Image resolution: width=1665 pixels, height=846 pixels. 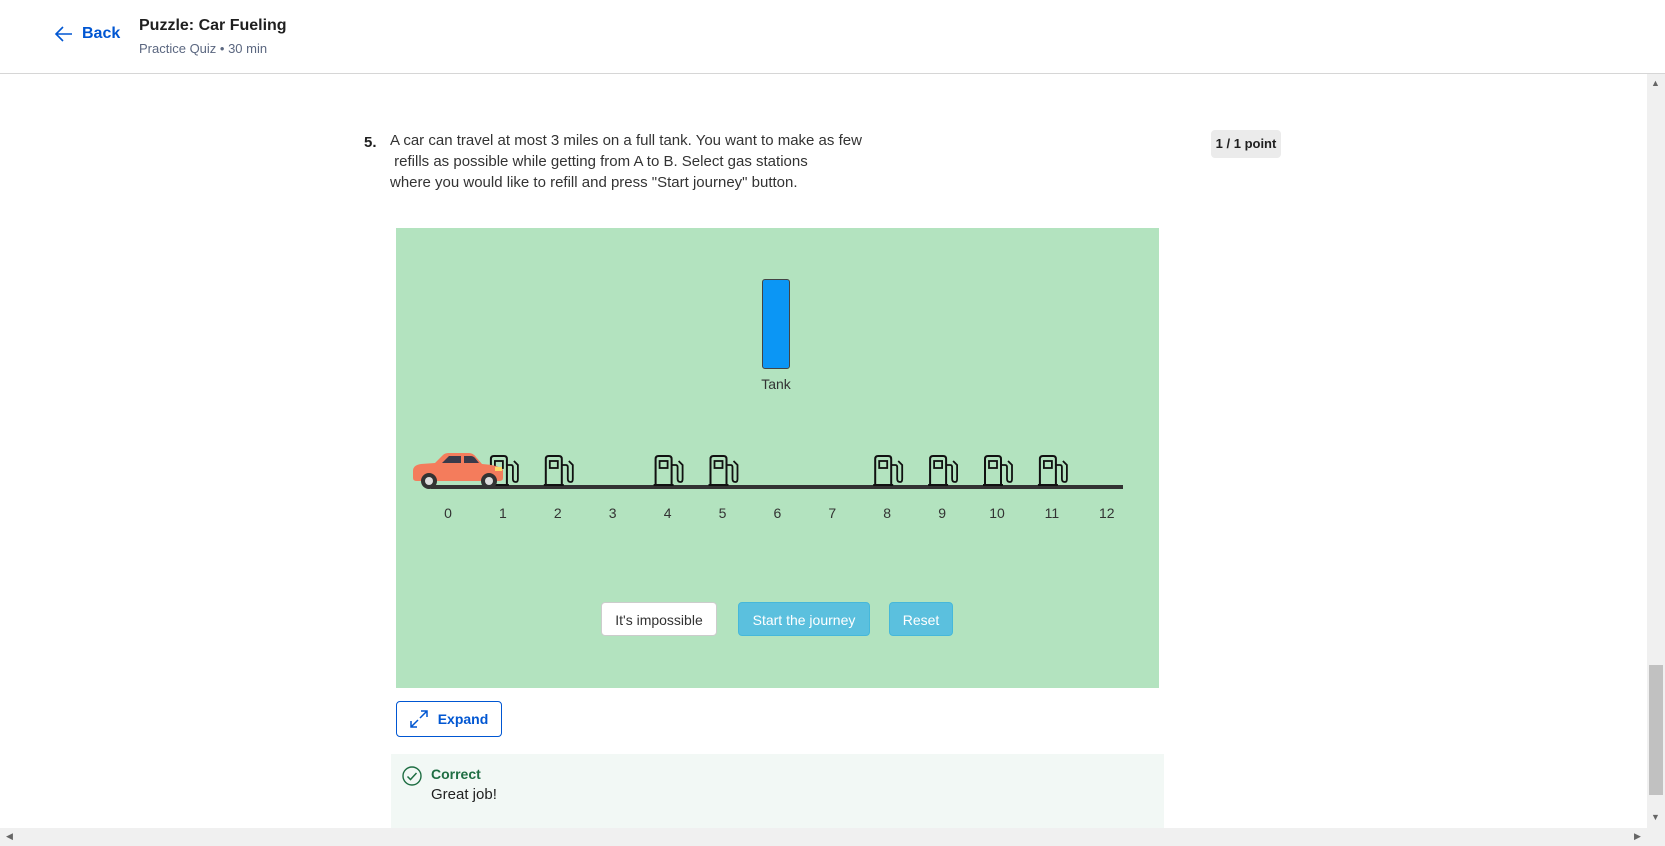 I want to click on check-circle-icon, so click(x=412, y=776).